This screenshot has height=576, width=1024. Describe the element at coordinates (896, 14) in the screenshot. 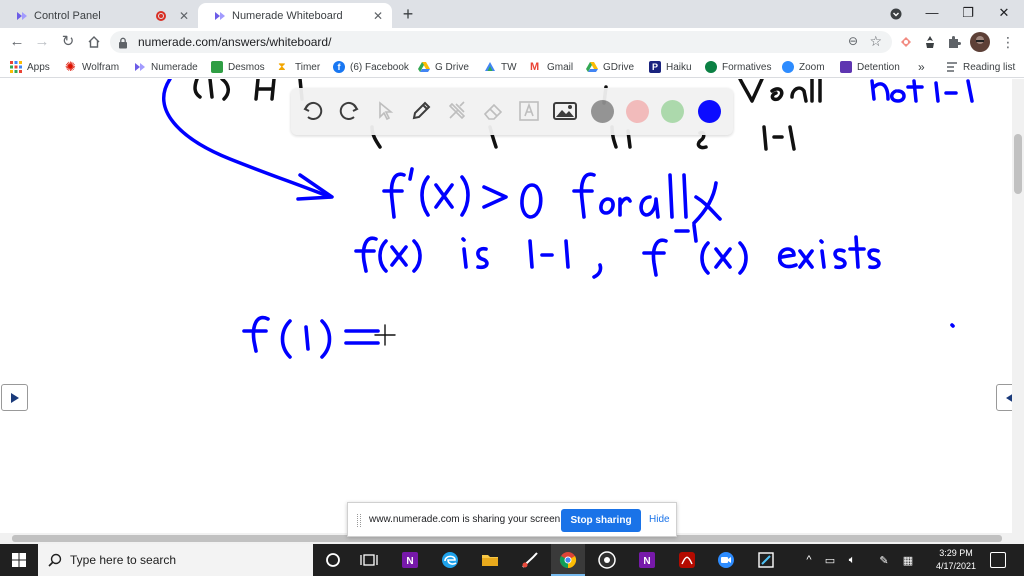

I see `tab-search-icon` at that location.